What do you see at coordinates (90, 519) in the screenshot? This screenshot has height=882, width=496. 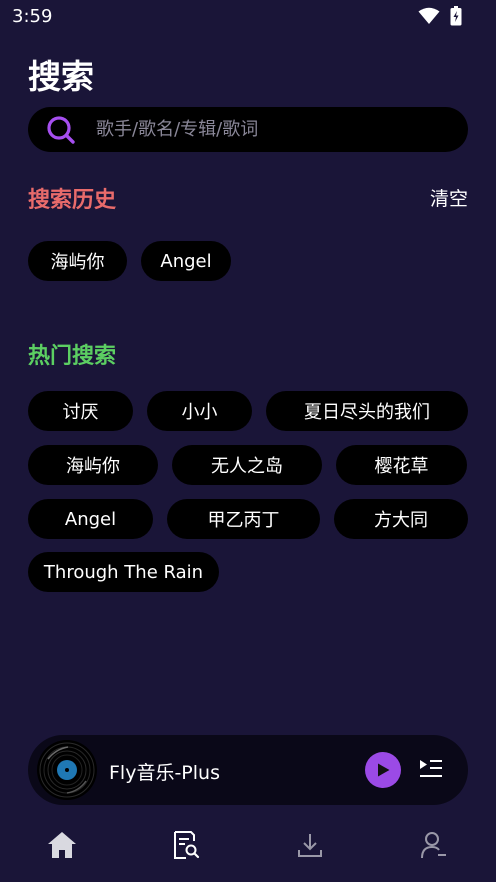 I see `hot-chip: Angel` at bounding box center [90, 519].